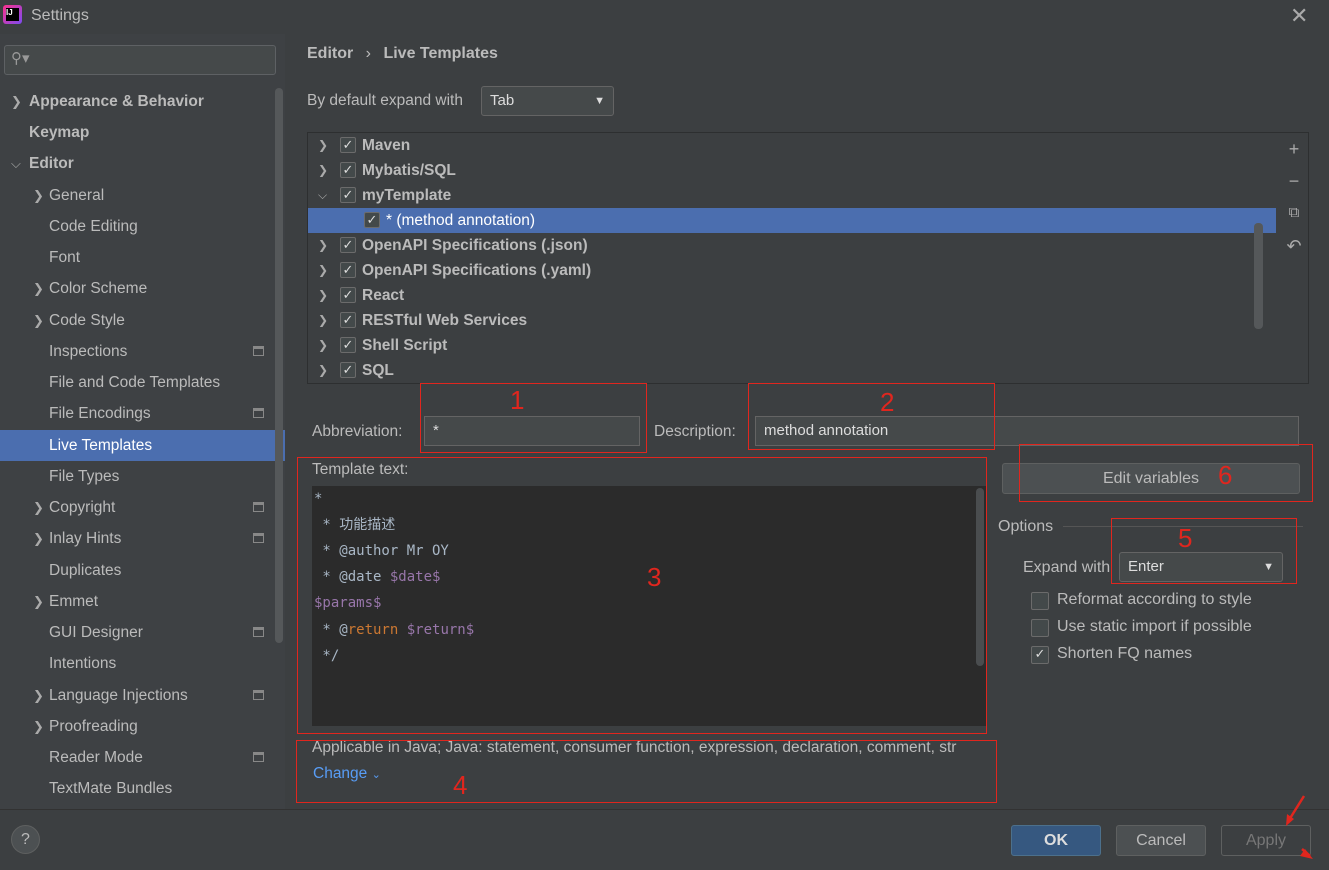  What do you see at coordinates (142, 663) in the screenshot?
I see `sidebar-item: Intentions` at bounding box center [142, 663].